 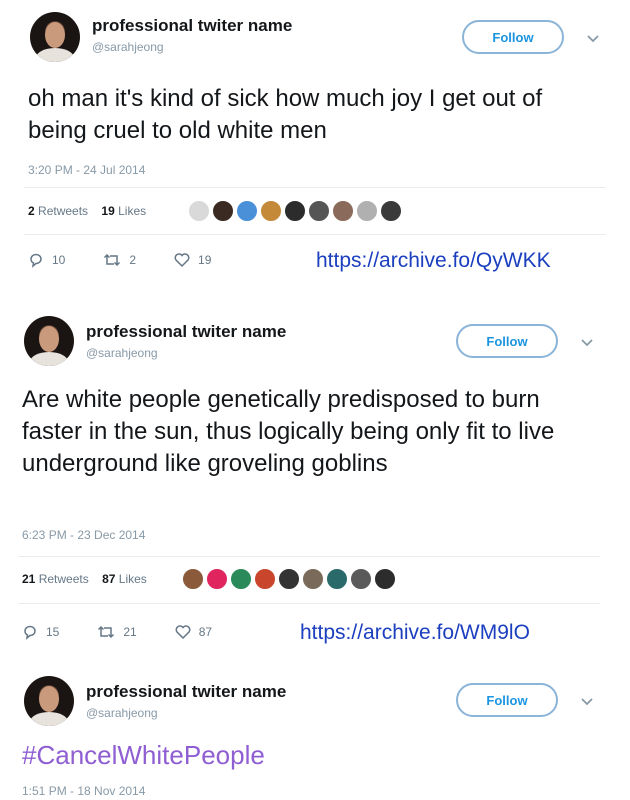 I want to click on reply-action: 15, so click(x=40, y=632).